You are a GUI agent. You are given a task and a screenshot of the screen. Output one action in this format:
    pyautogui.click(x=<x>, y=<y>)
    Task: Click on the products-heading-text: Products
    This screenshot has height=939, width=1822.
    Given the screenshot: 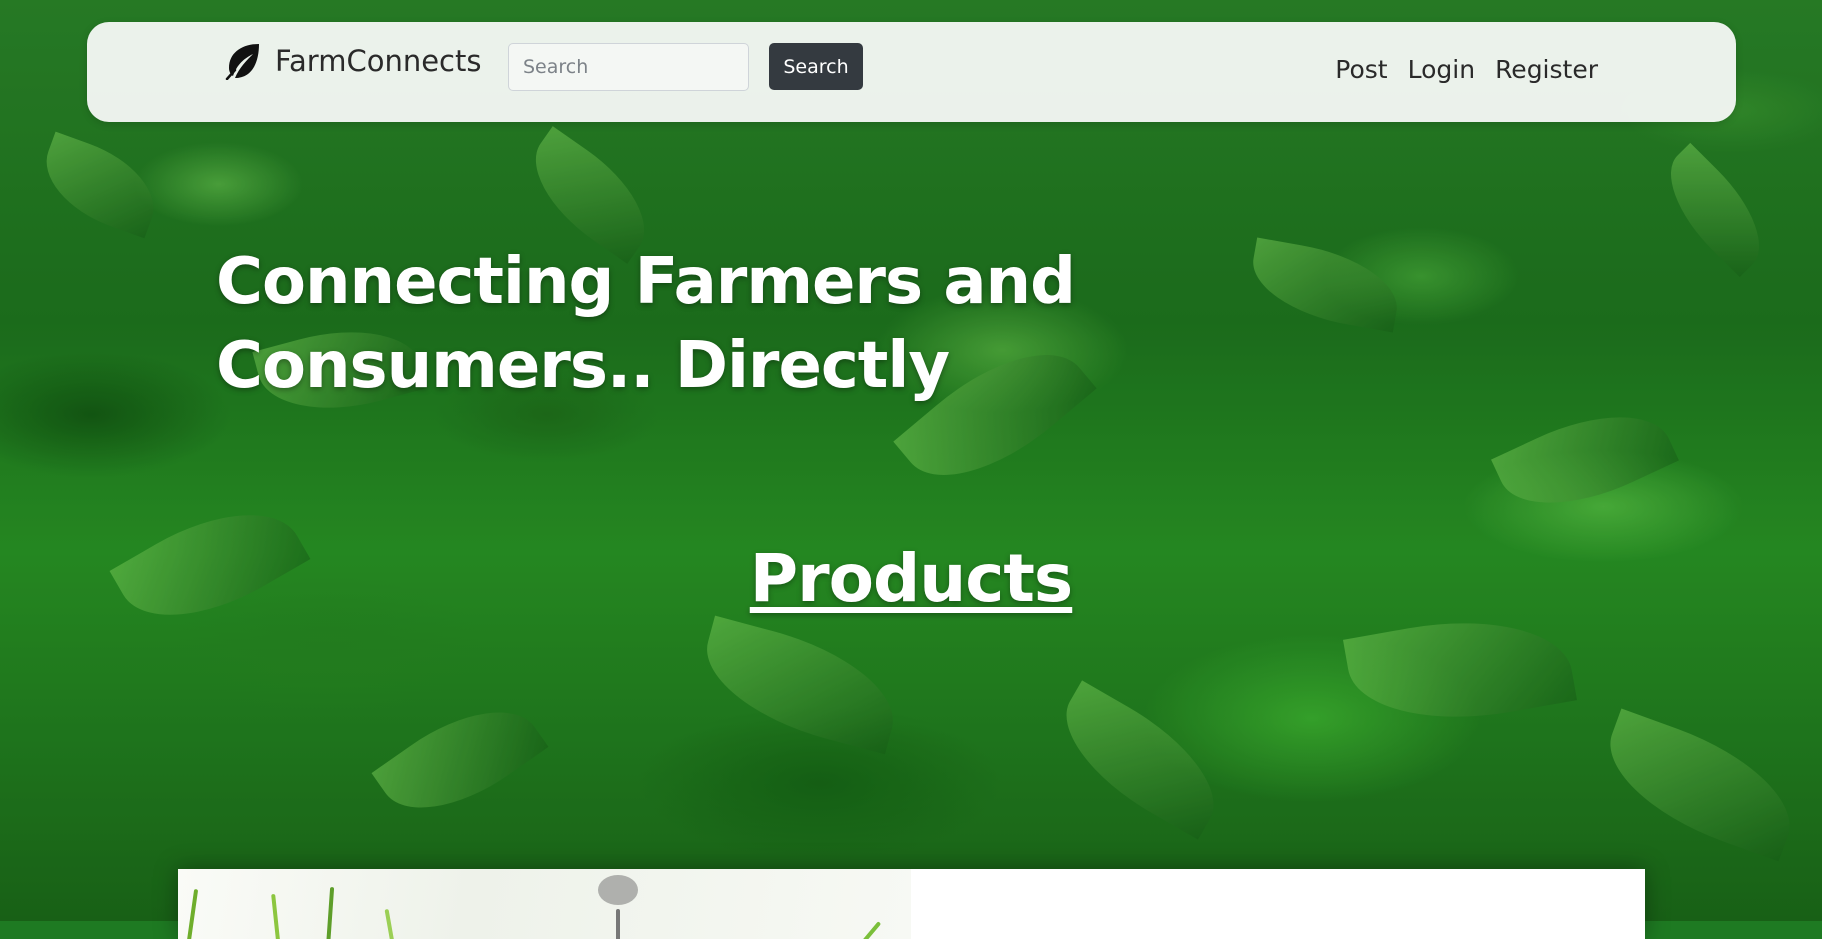 What is the action you would take?
    pyautogui.click(x=911, y=578)
    